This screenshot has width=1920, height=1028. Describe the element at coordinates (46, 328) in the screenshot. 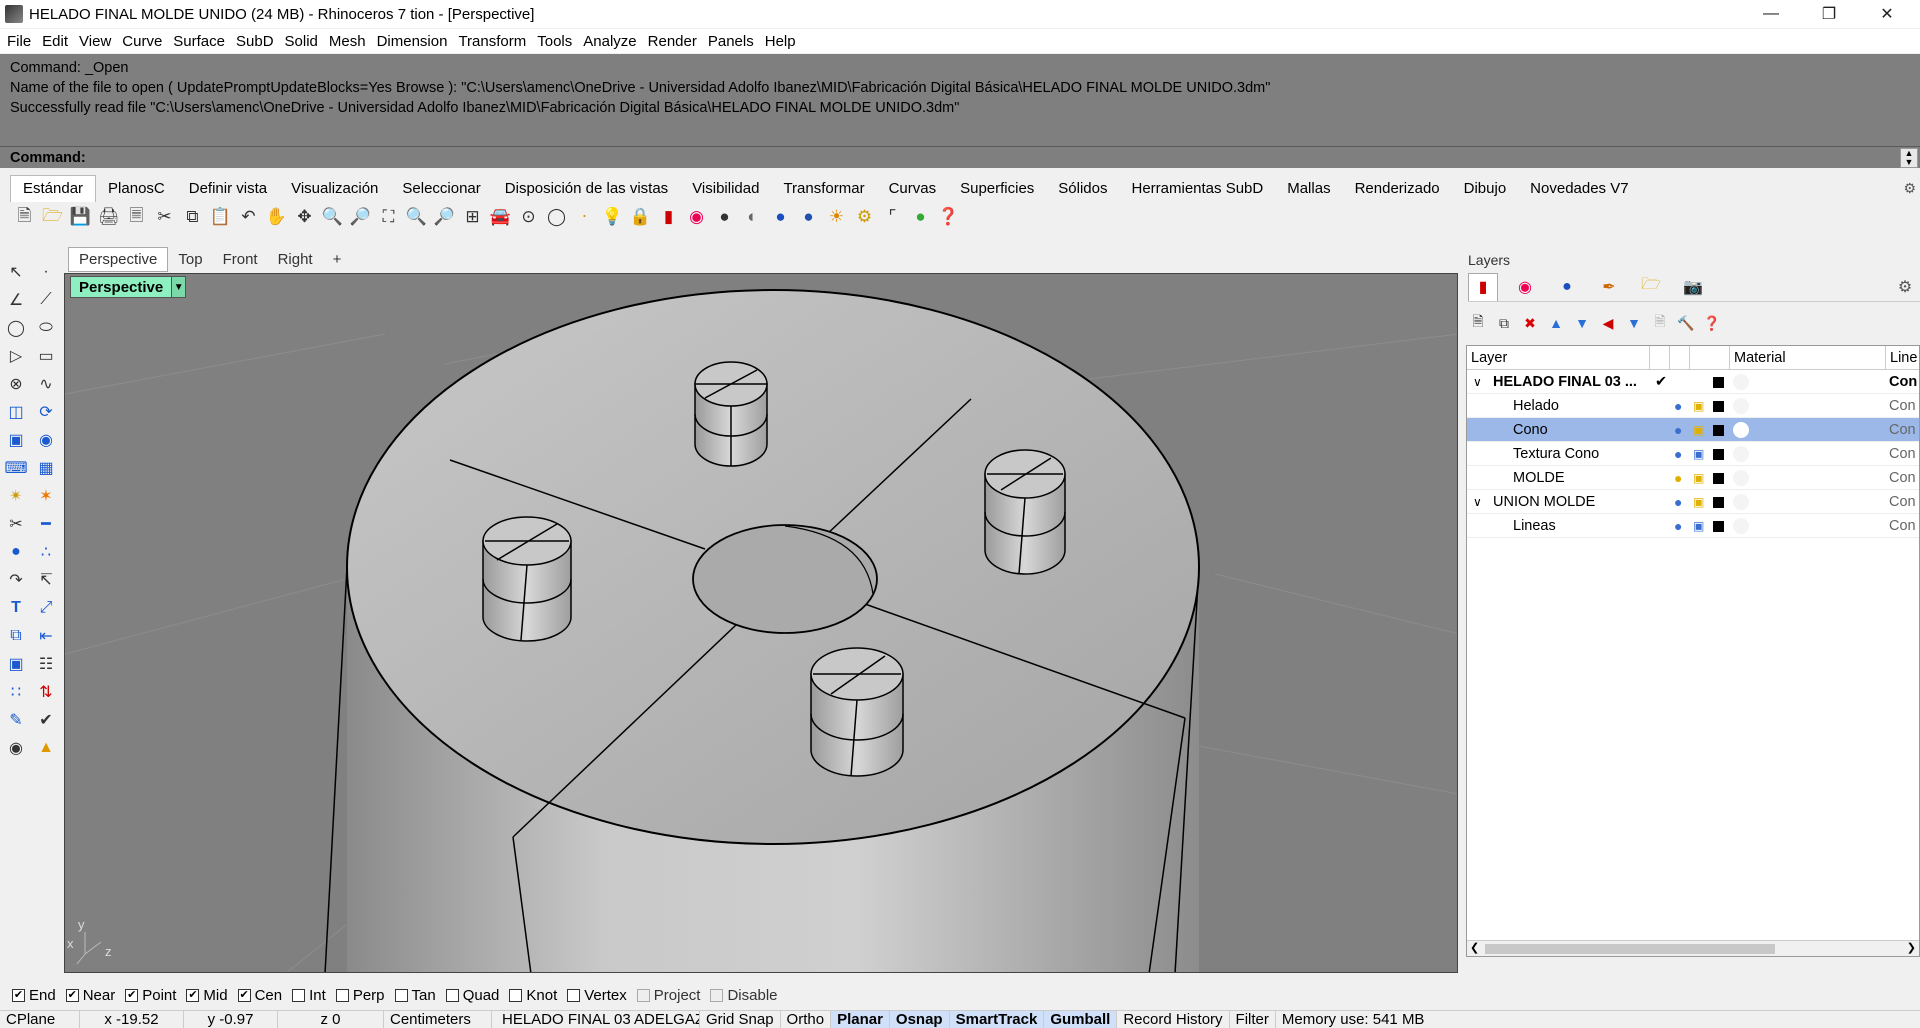

I see `ellipse-icon: ⬭` at that location.